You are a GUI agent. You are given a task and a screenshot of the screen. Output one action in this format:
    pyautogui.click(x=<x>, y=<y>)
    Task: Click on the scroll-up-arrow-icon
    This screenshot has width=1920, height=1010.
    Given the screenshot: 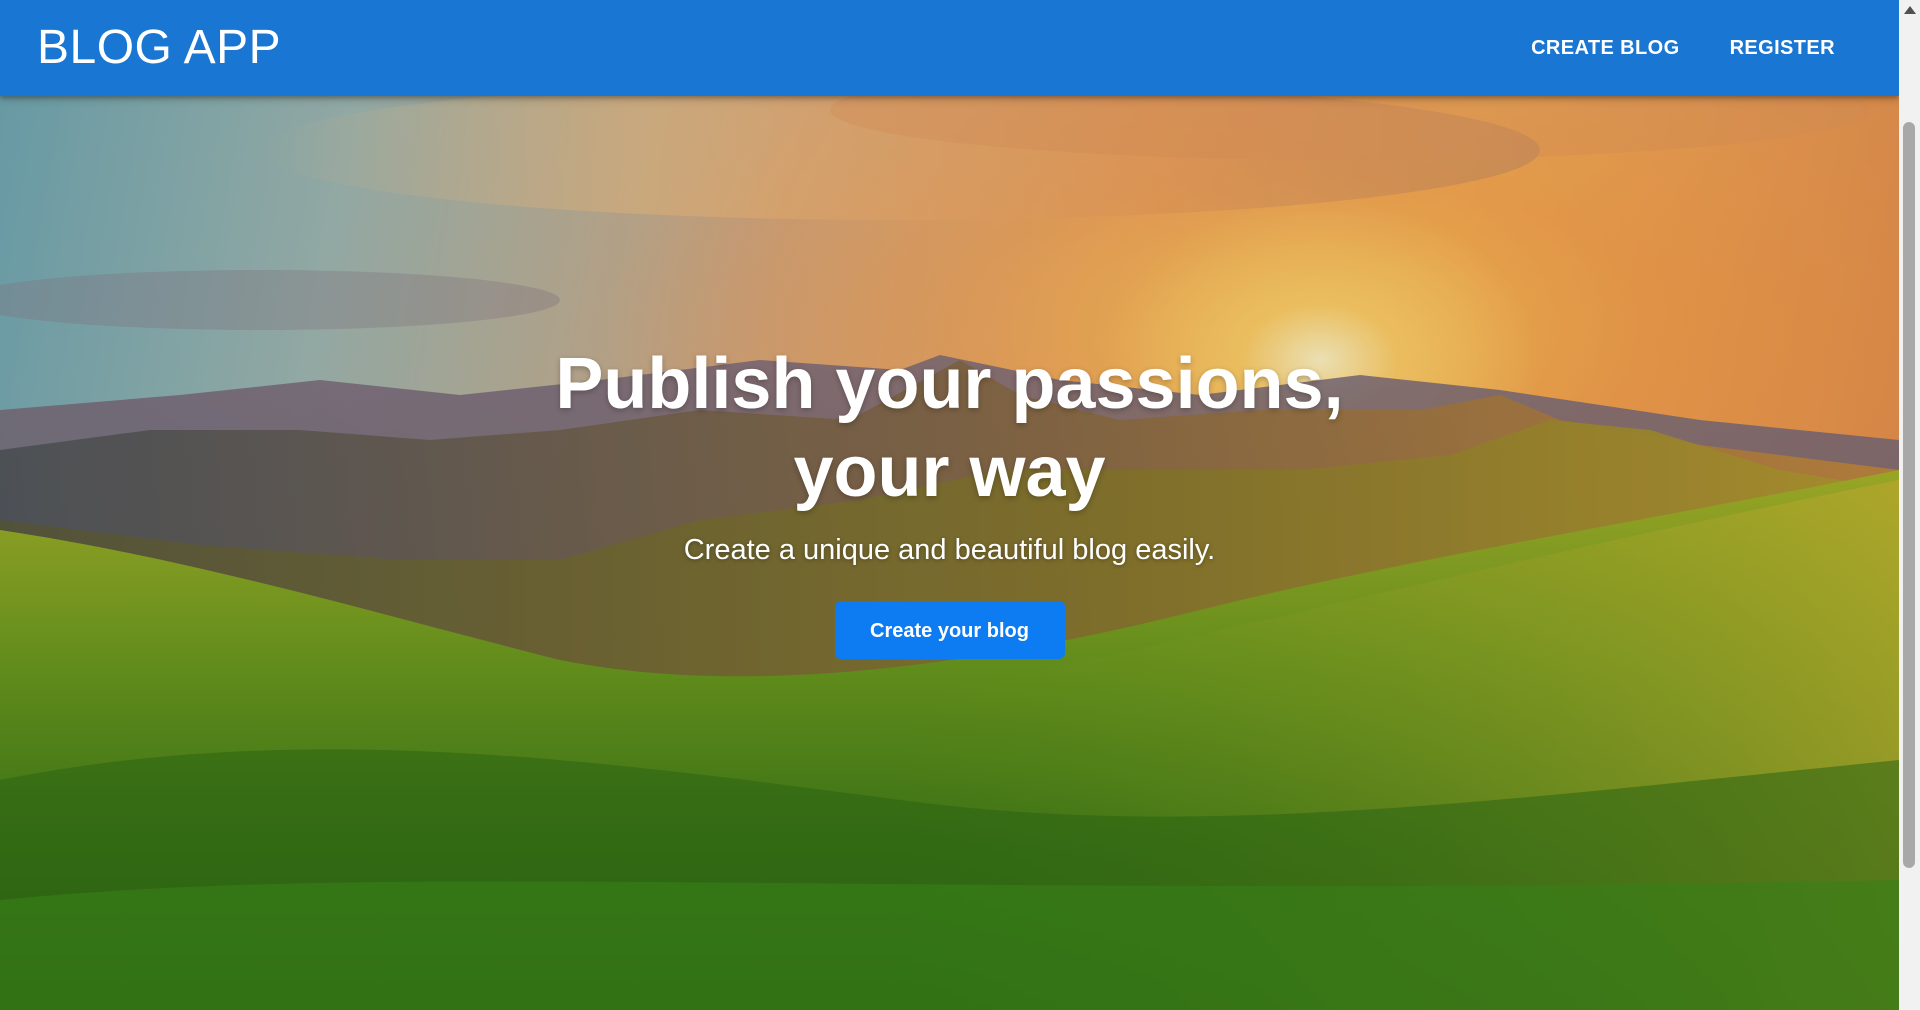 What is the action you would take?
    pyautogui.click(x=1910, y=10)
    